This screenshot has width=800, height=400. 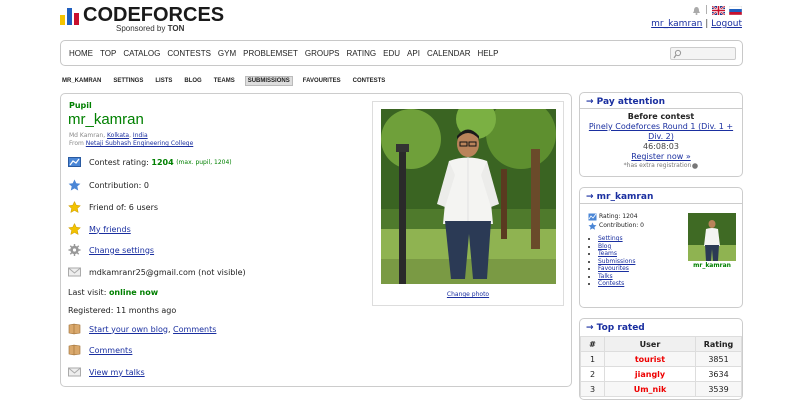 I want to click on tab-lists: LISTS, so click(x=163, y=81).